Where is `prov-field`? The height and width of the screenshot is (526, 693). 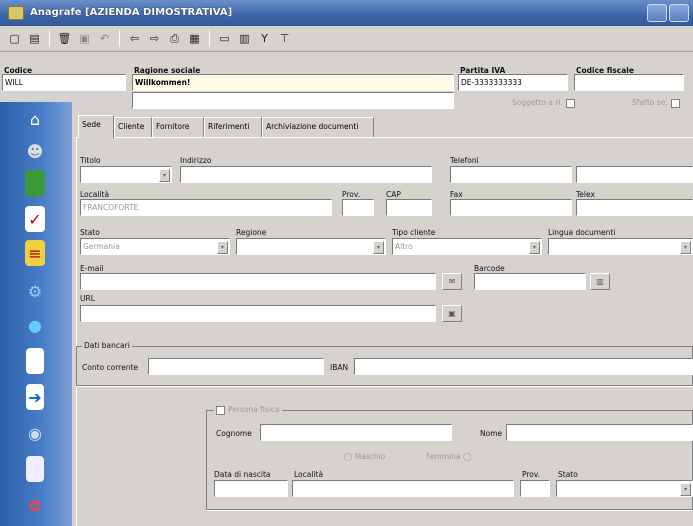 prov-field is located at coordinates (358, 207).